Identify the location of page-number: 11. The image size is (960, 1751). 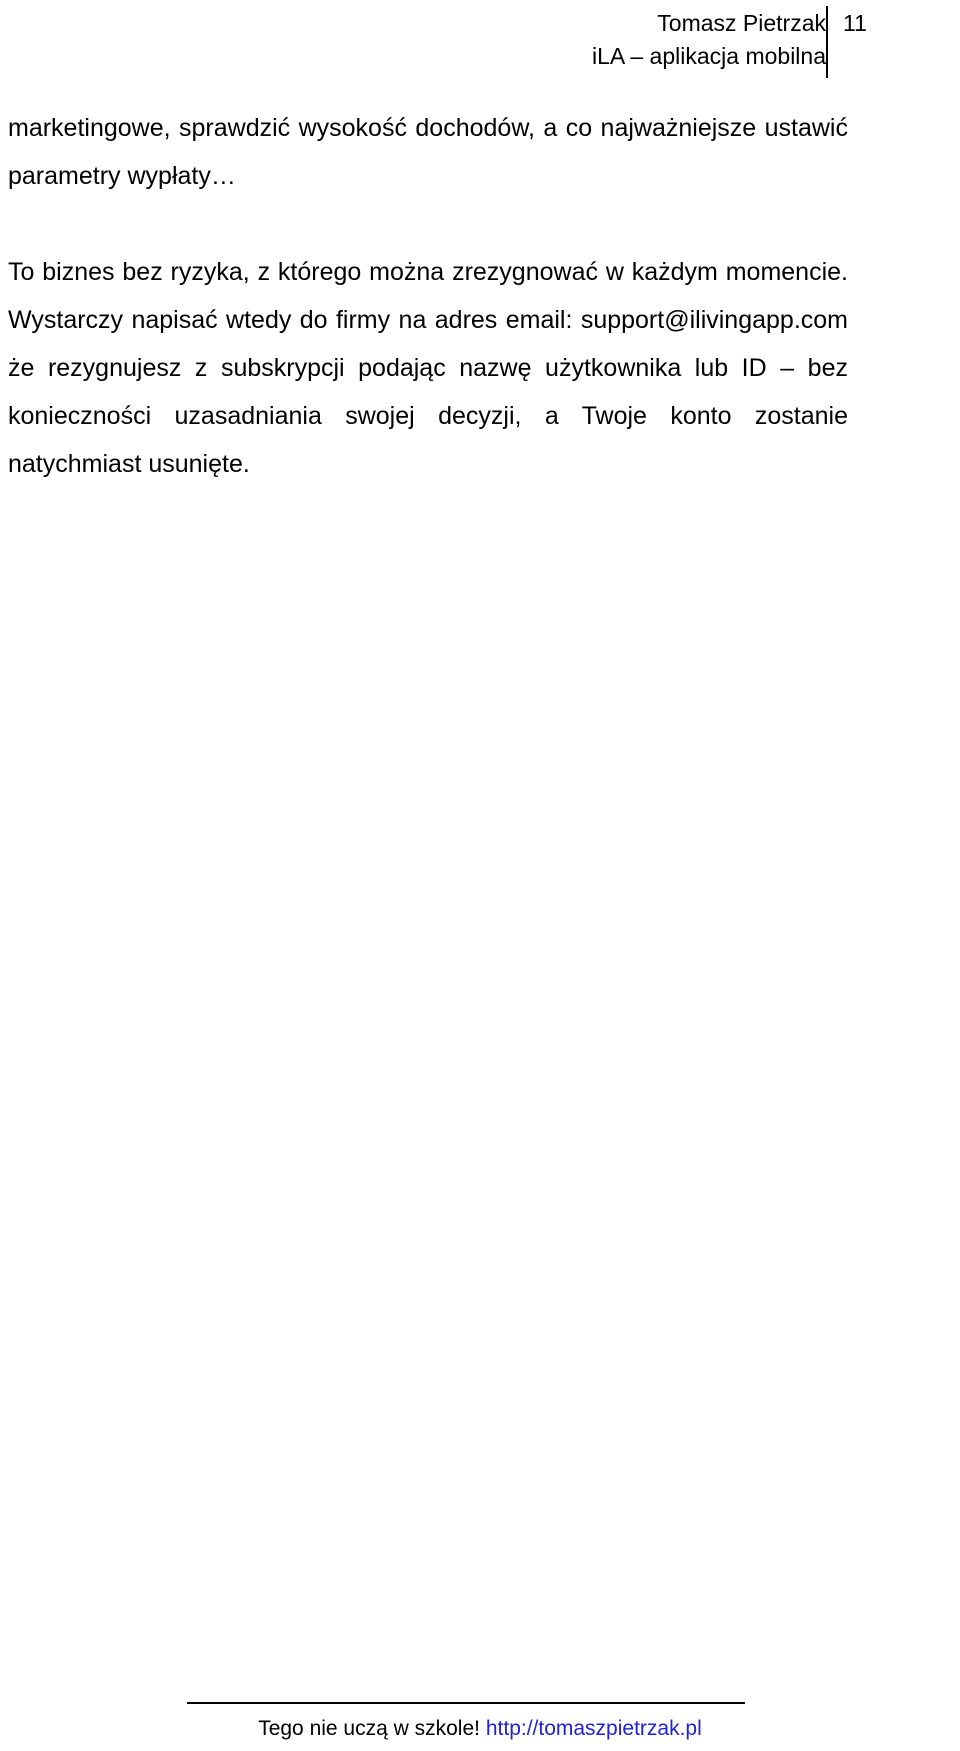
(855, 23).